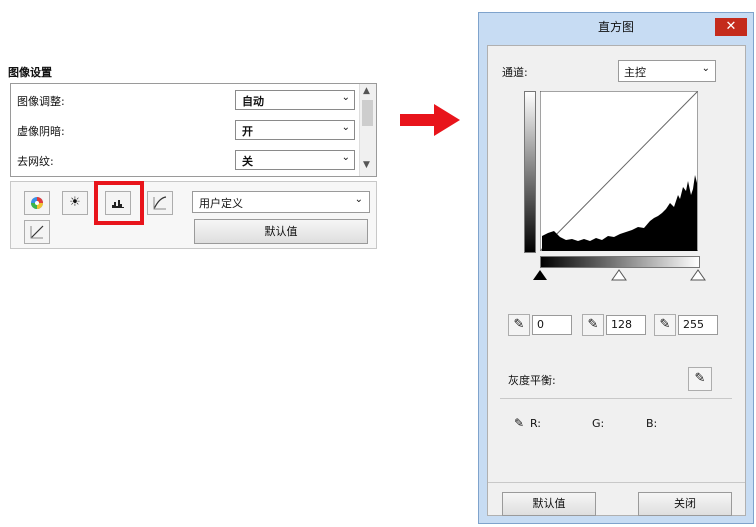 This screenshot has height=527, width=756. What do you see at coordinates (119, 203) in the screenshot?
I see `histogram-button-highlight` at bounding box center [119, 203].